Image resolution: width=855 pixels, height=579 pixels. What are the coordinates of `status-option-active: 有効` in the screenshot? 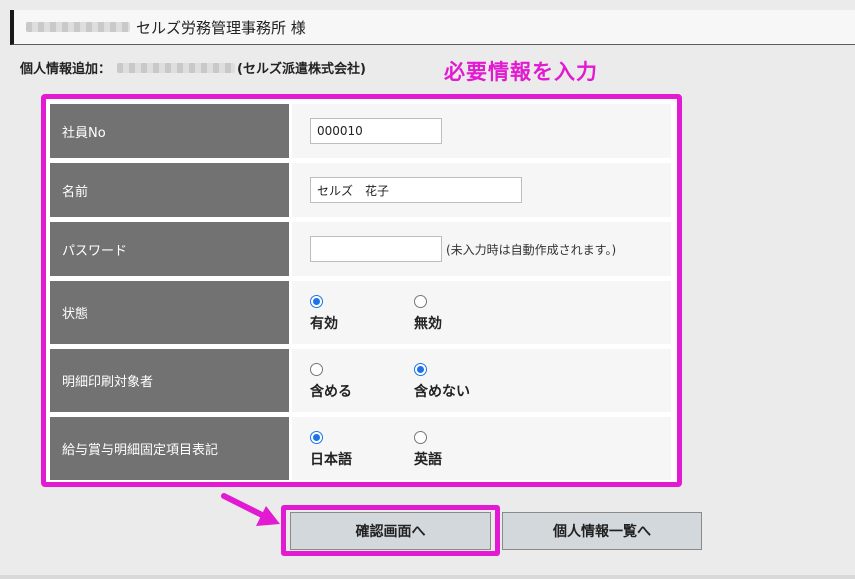 It's located at (362, 312).